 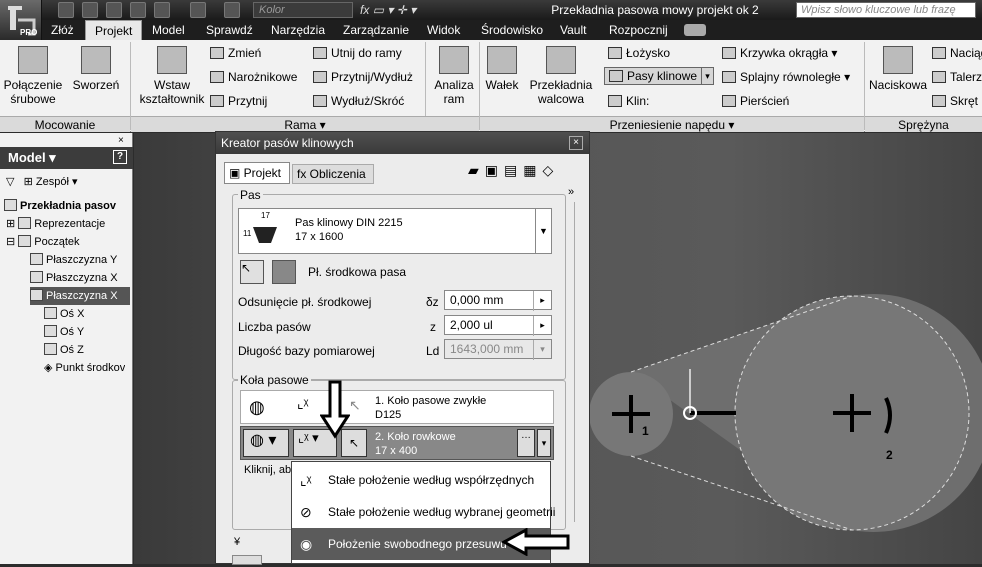 I want to click on offset-input: 0,000 mm ▸, so click(x=498, y=300).